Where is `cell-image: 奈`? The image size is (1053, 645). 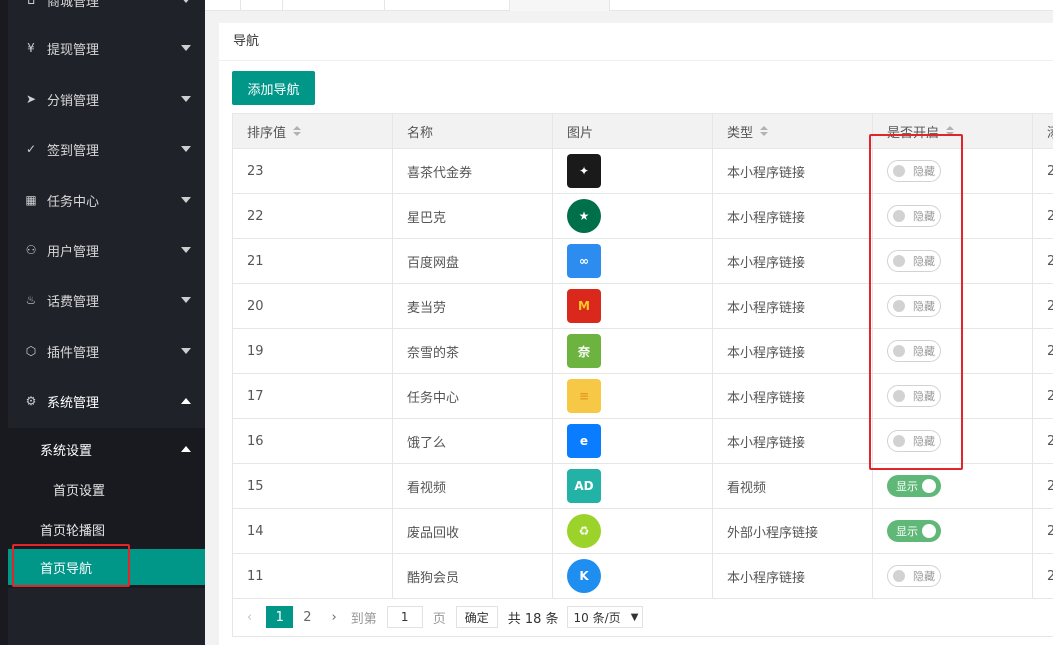
cell-image: 奈 is located at coordinates (633, 351).